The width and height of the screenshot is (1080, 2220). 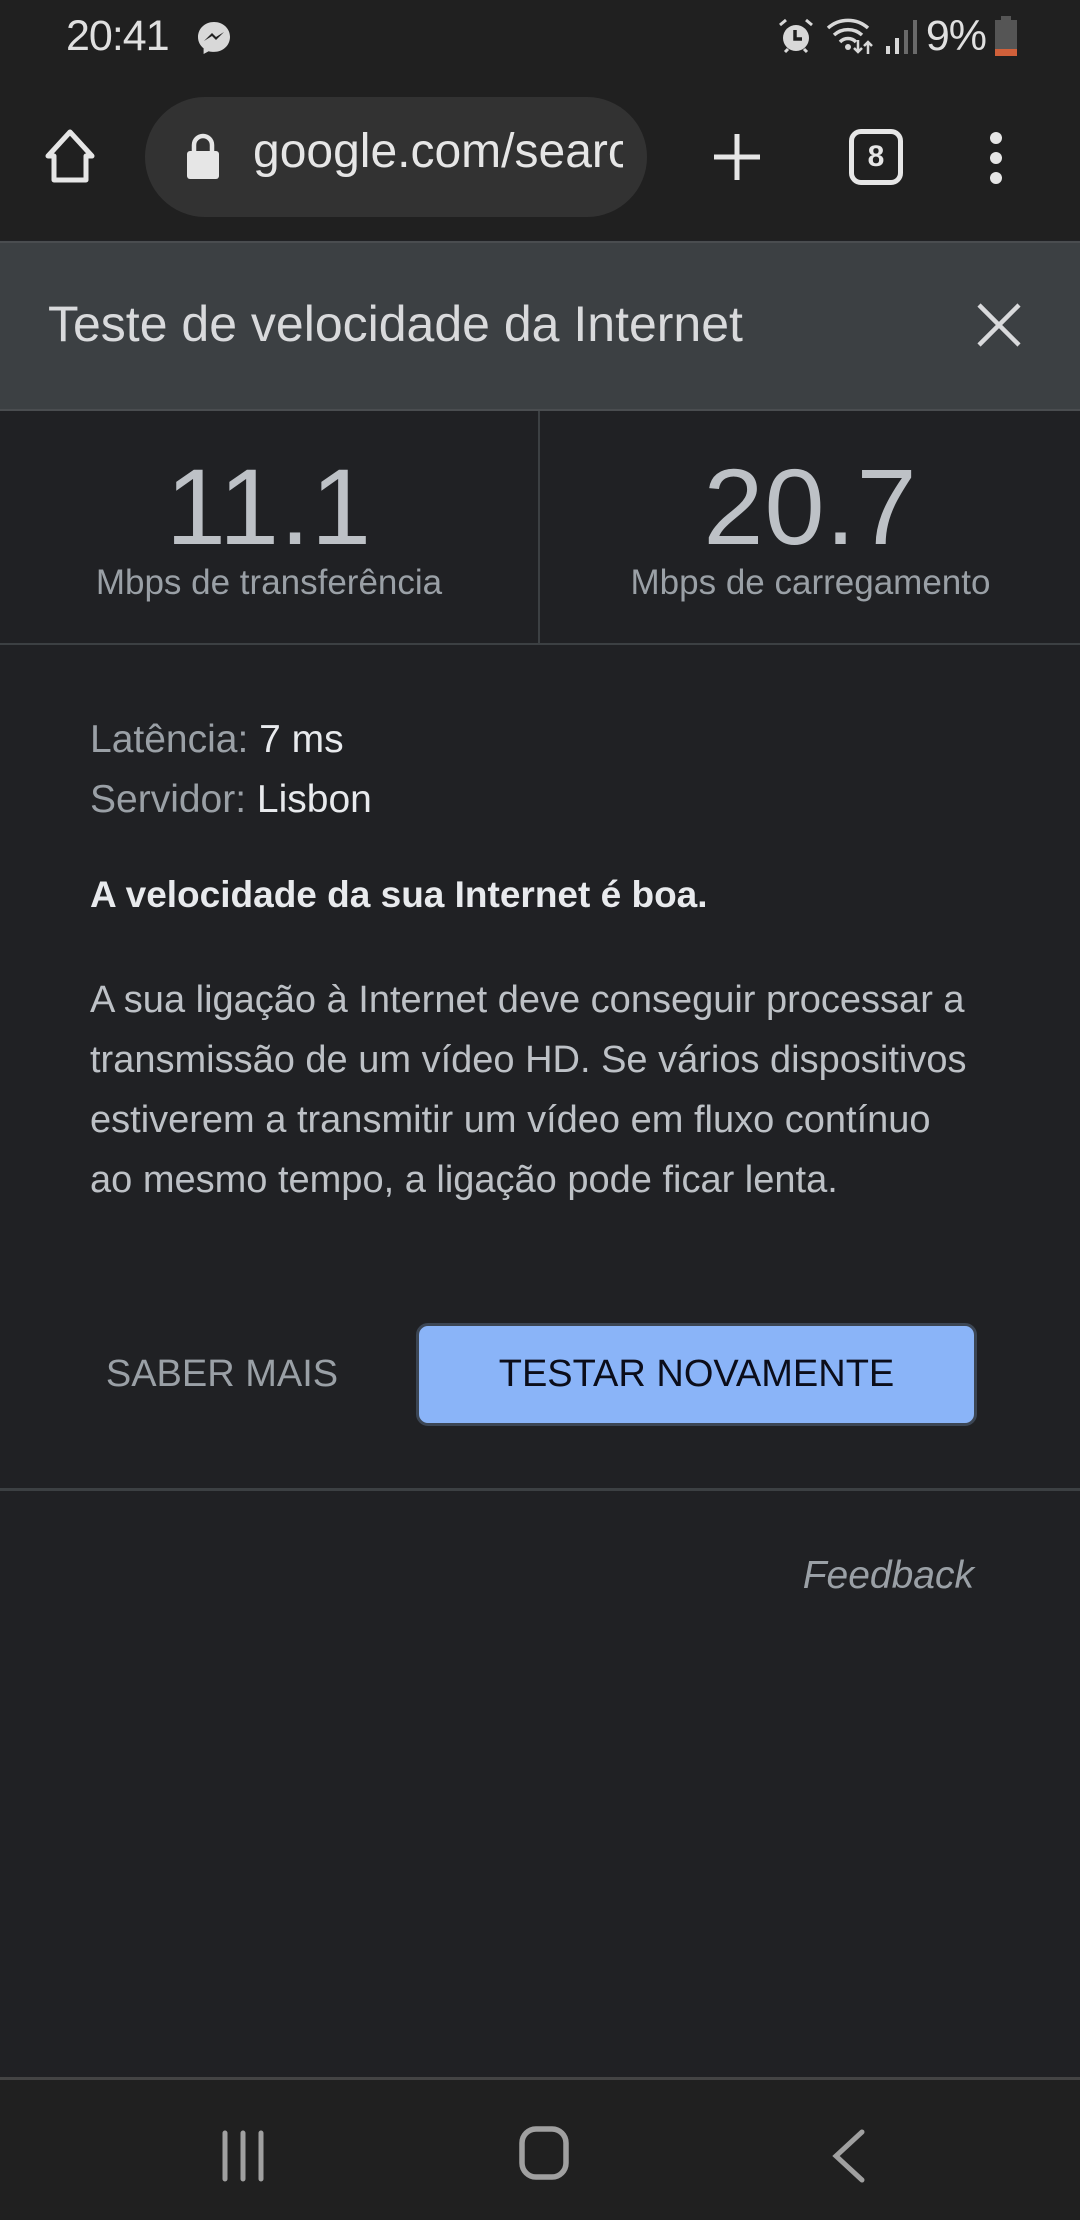 I want to click on tab-count: 8, so click(x=876, y=156).